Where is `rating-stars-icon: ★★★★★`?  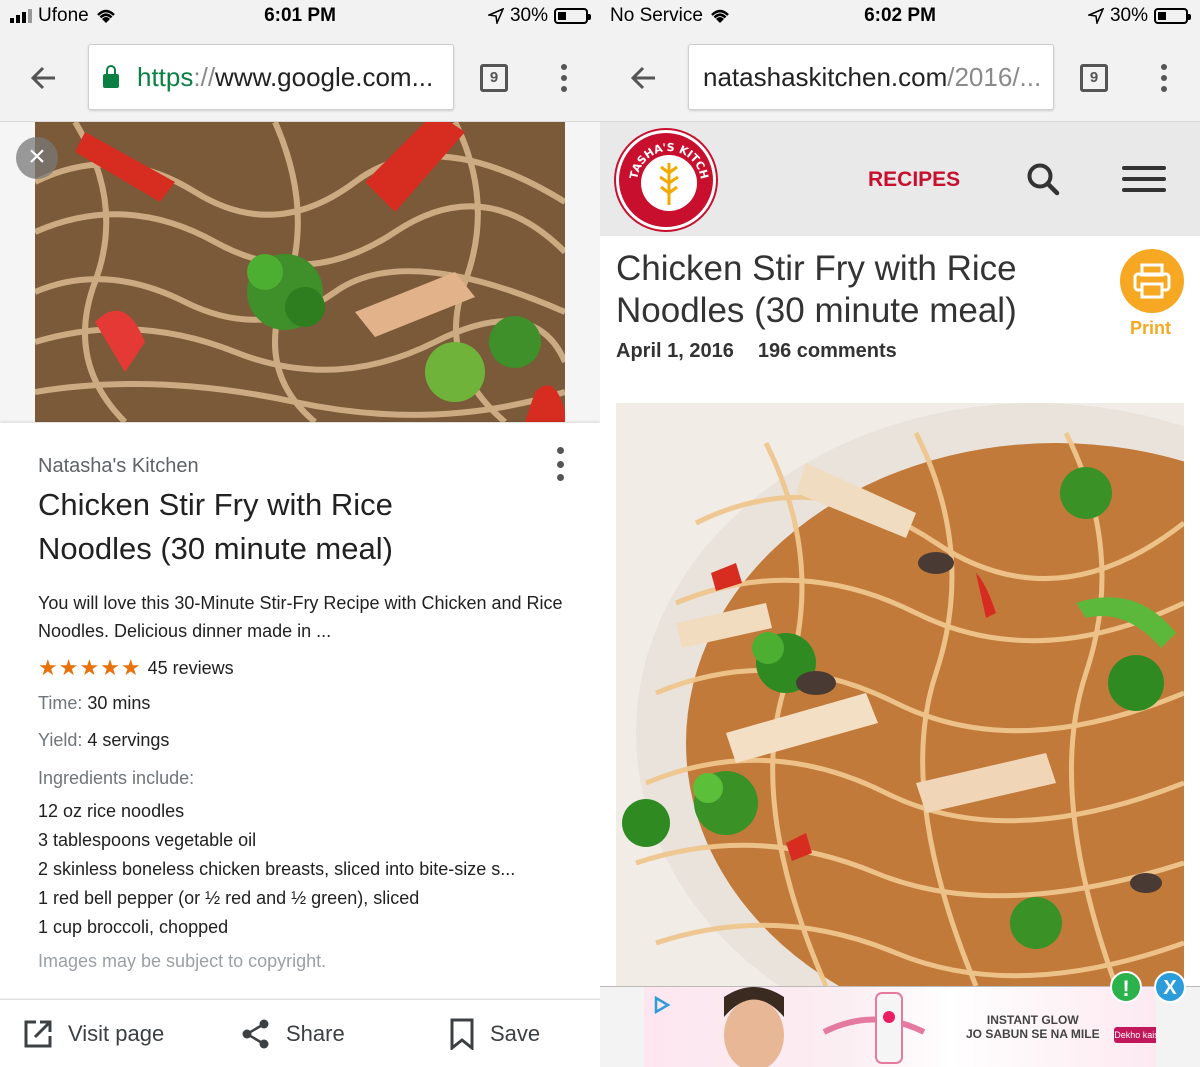 rating-stars-icon: ★★★★★ is located at coordinates (90, 667).